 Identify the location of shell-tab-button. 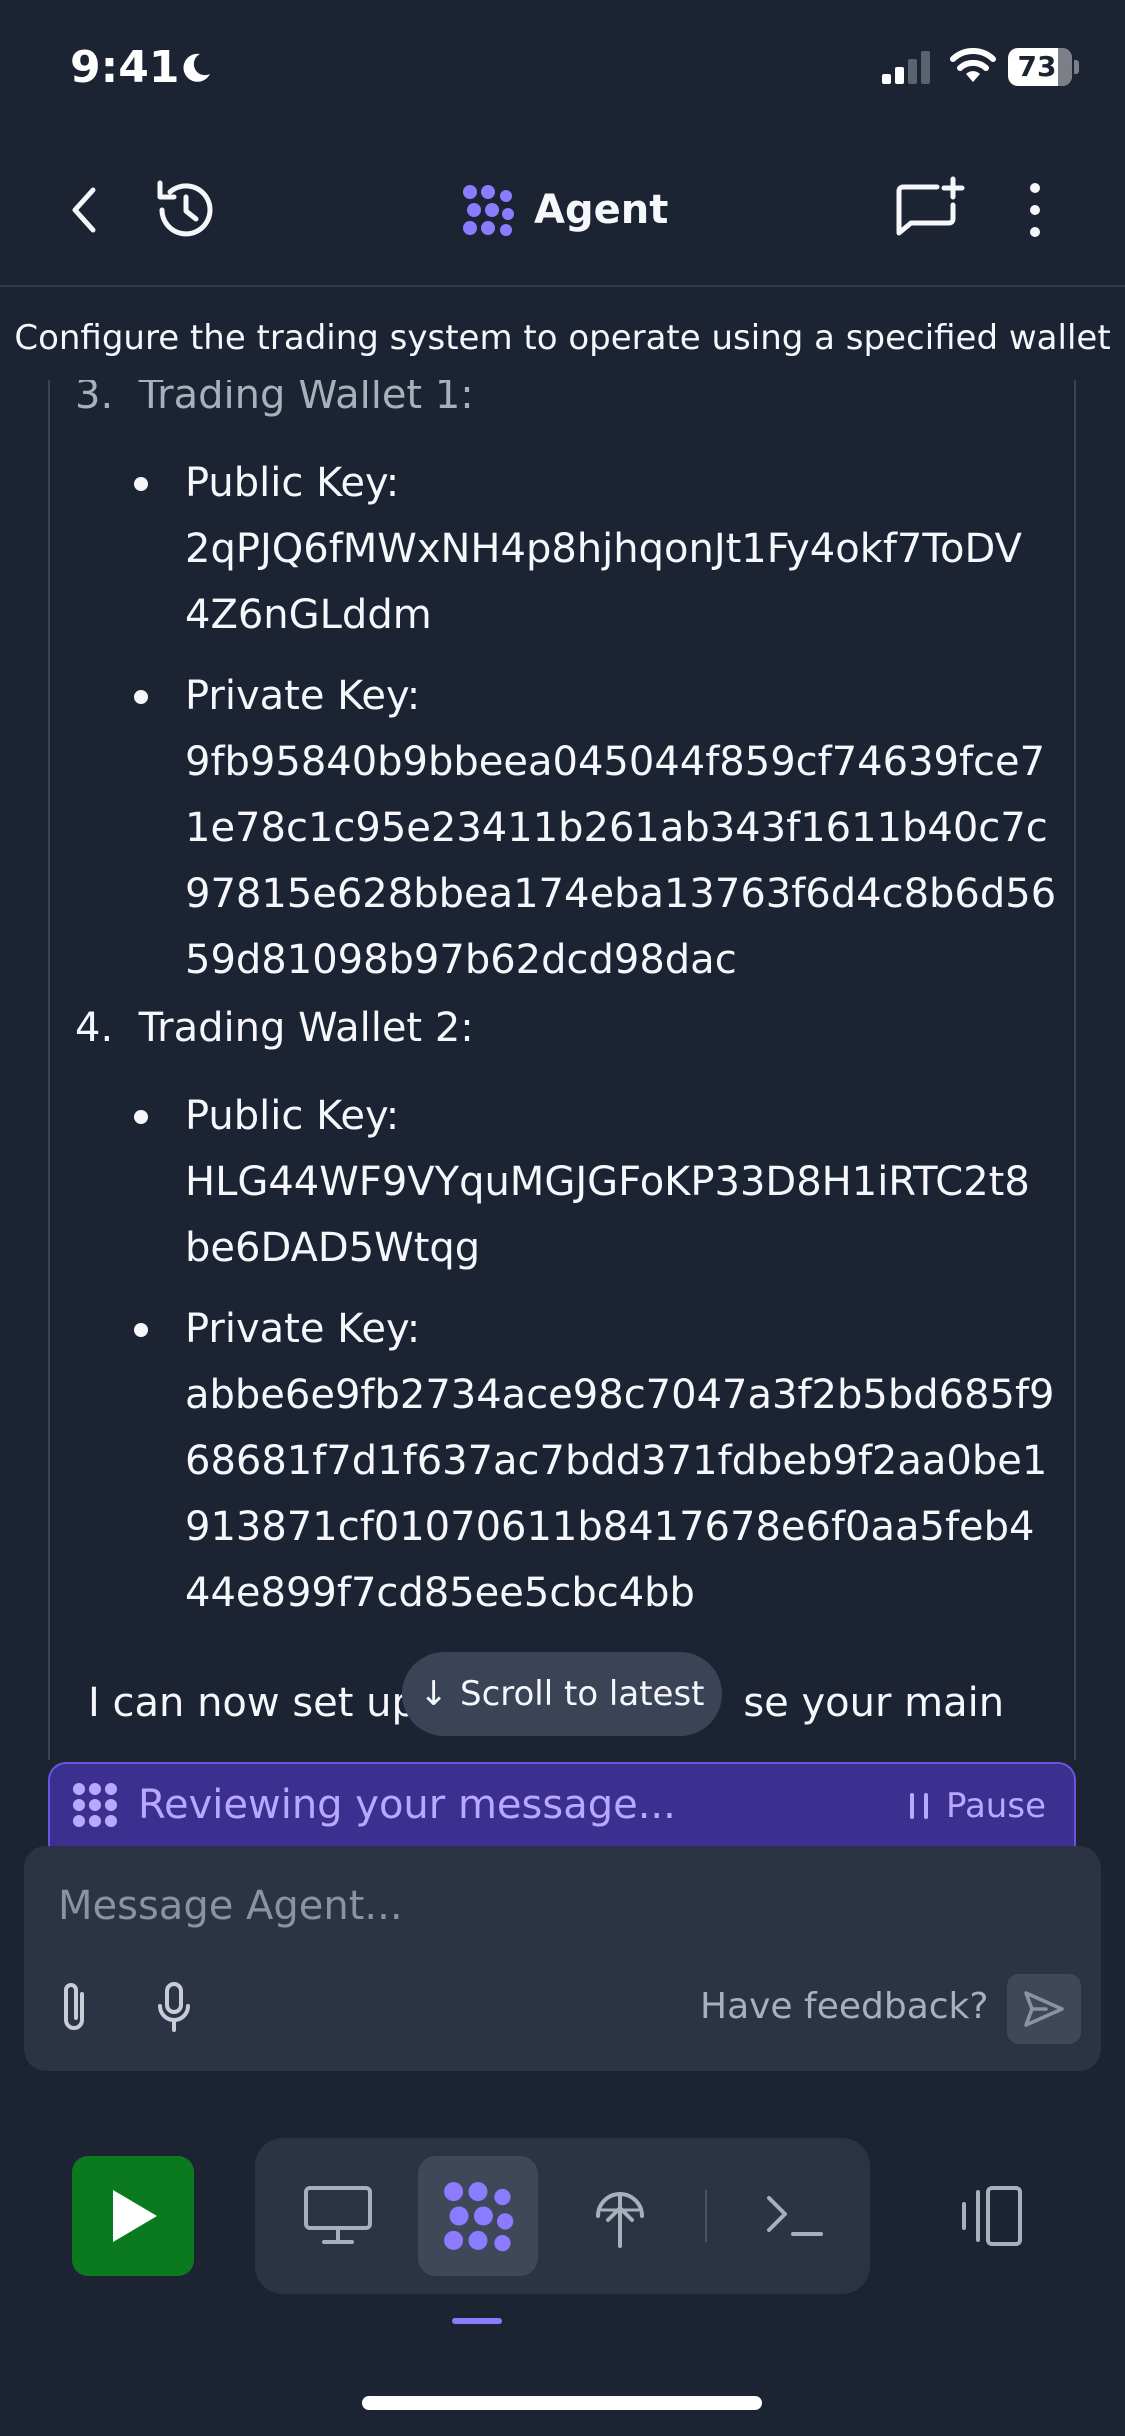
(795, 2216).